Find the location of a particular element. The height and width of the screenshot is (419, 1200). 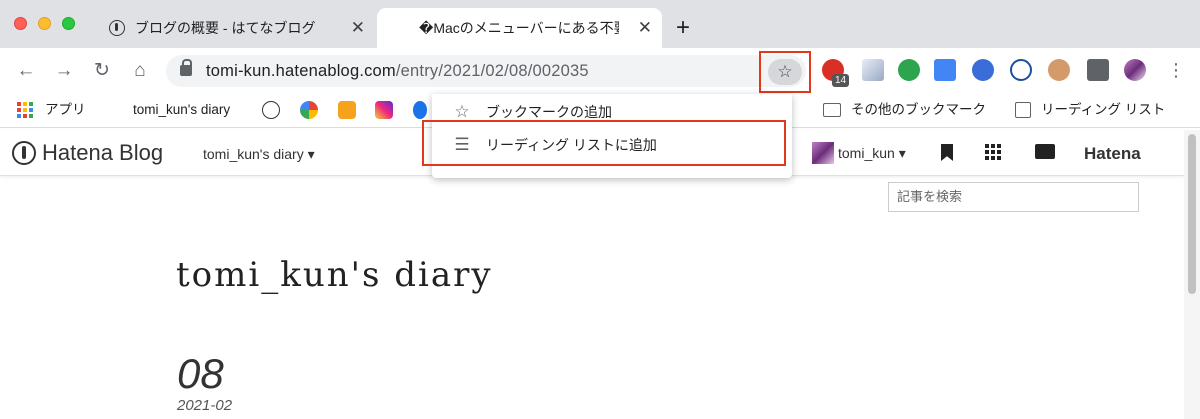

hatena-bookmark-icon is located at coordinates (271, 110).